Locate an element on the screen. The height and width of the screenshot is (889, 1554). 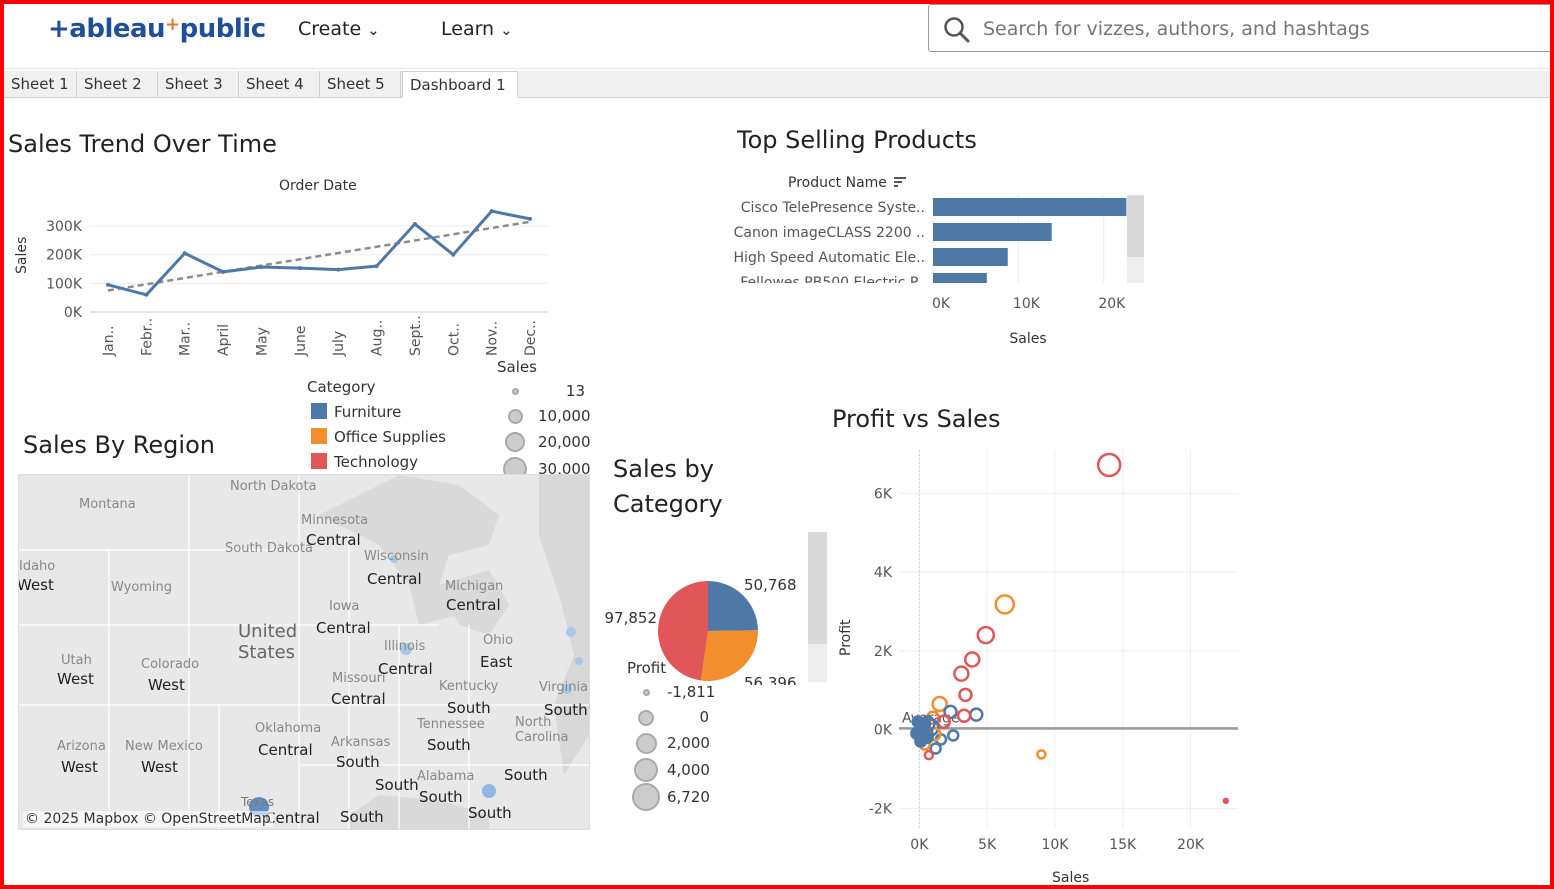
y-tick-label: 2K is located at coordinates (883, 652).